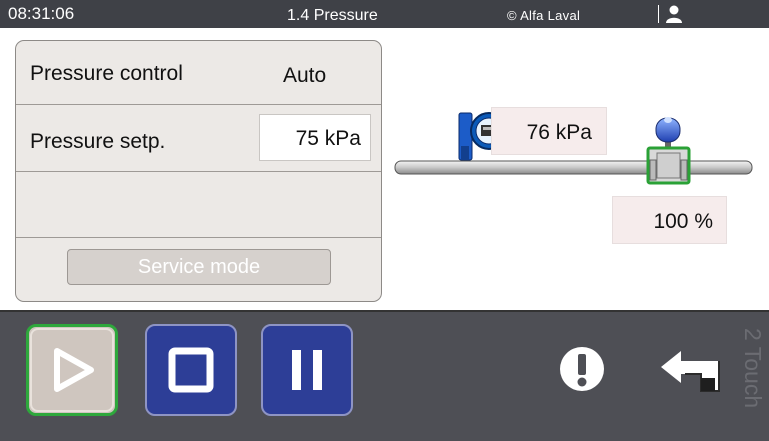 The image size is (769, 441). I want to click on pause-icon, so click(307, 370).